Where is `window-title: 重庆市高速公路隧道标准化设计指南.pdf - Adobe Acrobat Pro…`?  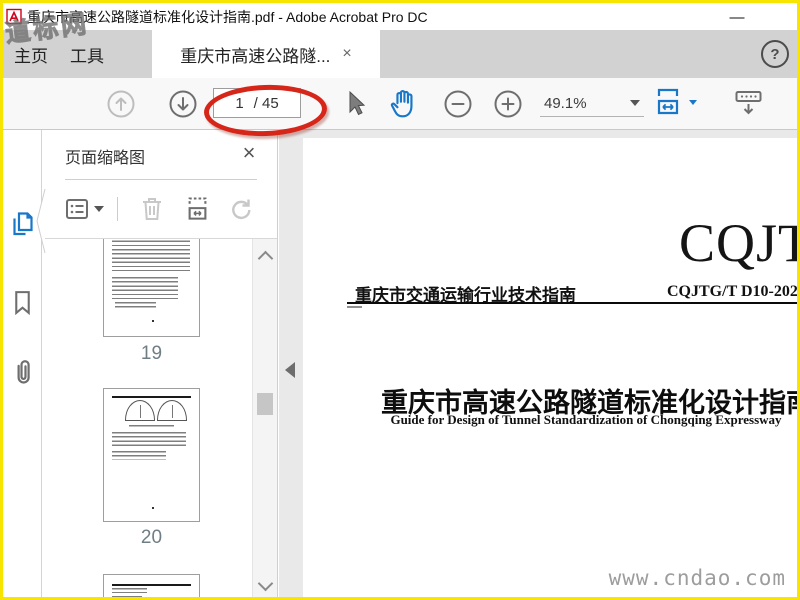 window-title: 重庆市高速公路隧道标准化设计指南.pdf - Adobe Acrobat Pro… is located at coordinates (227, 16).